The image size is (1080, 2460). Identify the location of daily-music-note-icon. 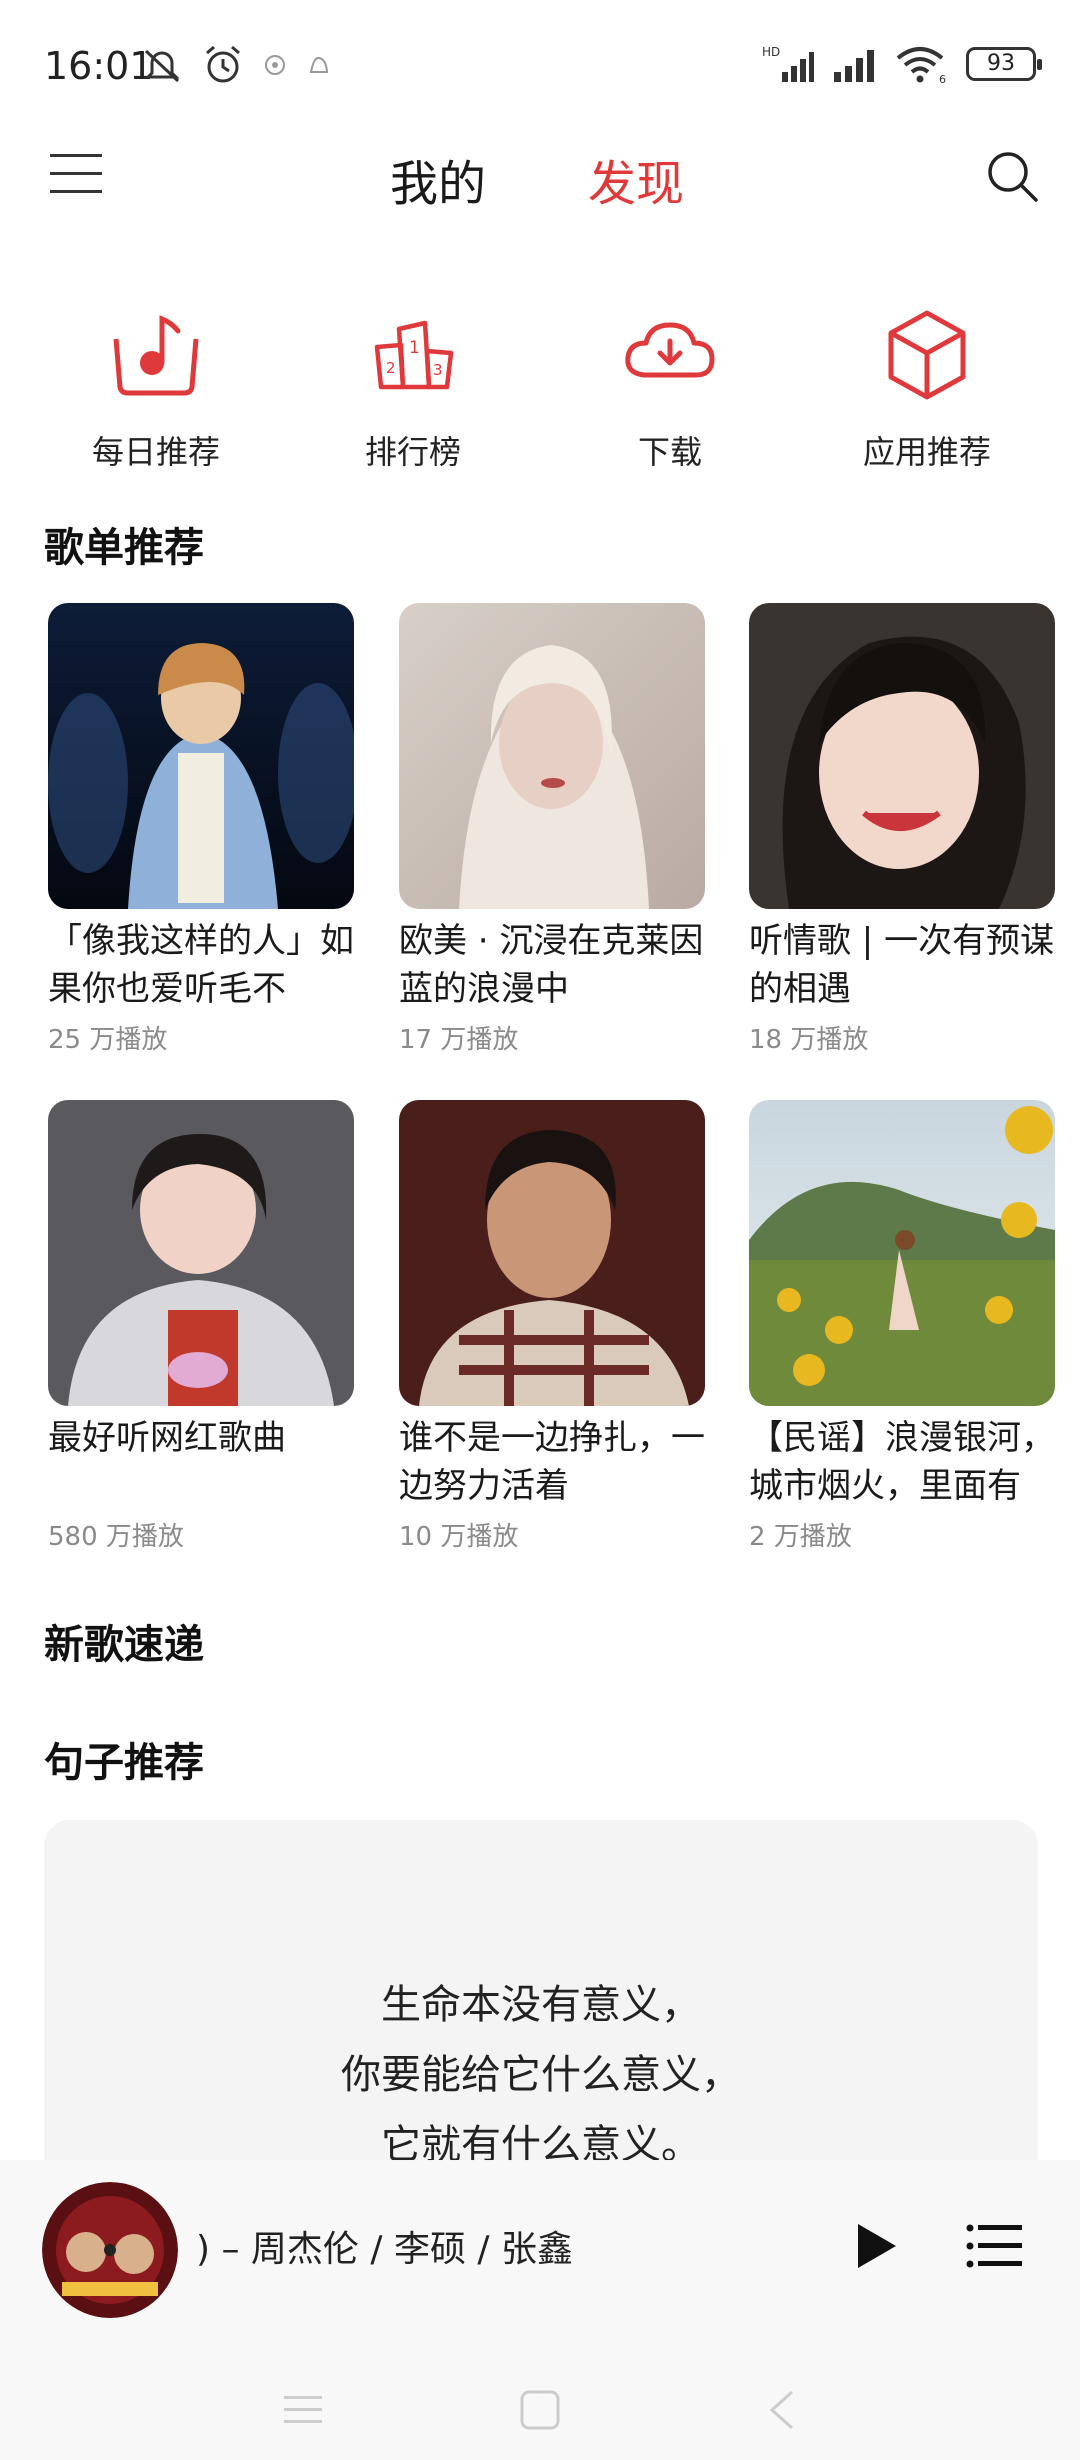
(156, 355).